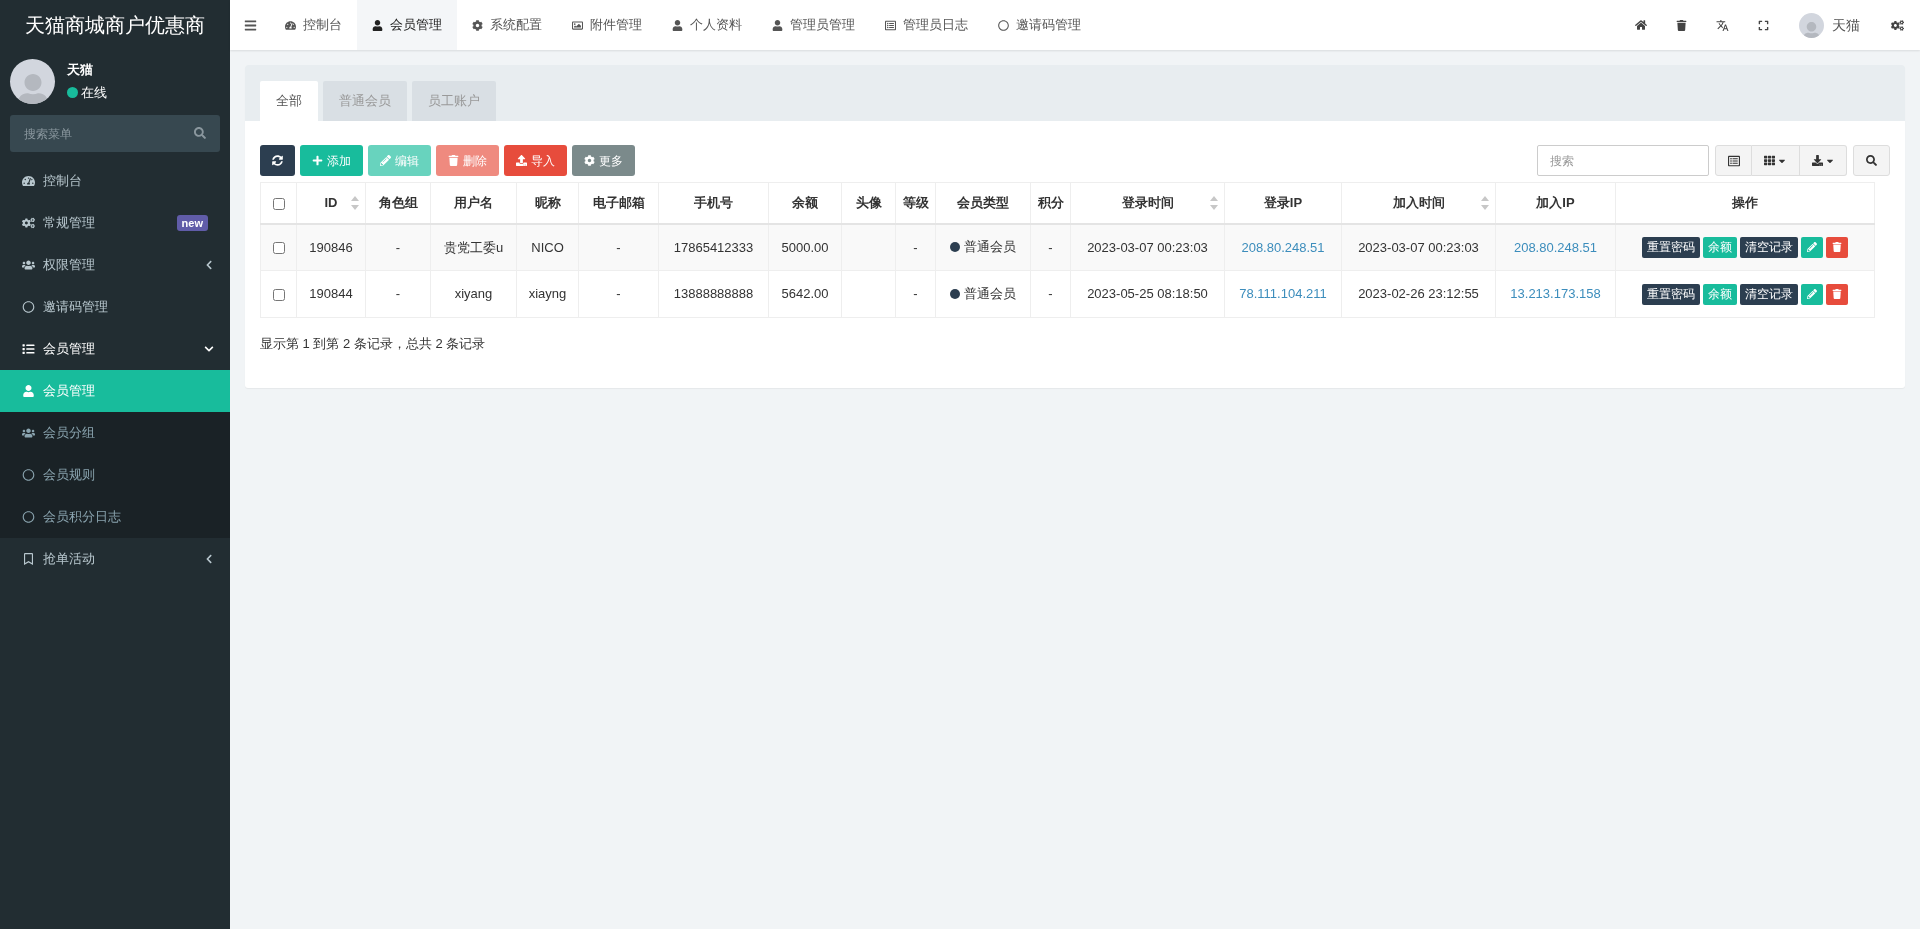  I want to click on header-cell: 角色组, so click(398, 203).